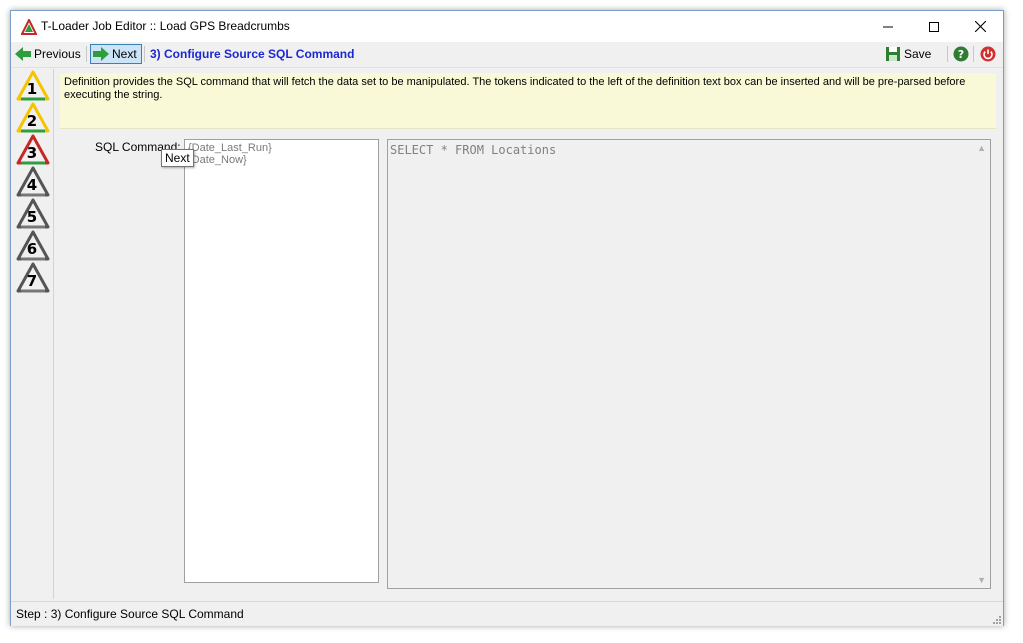 This screenshot has width=1023, height=643. I want to click on step-7-icon: 7, so click(33, 277).